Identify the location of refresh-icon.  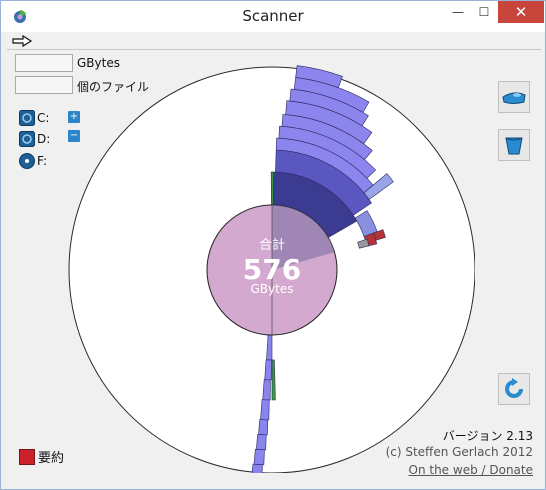
(514, 388).